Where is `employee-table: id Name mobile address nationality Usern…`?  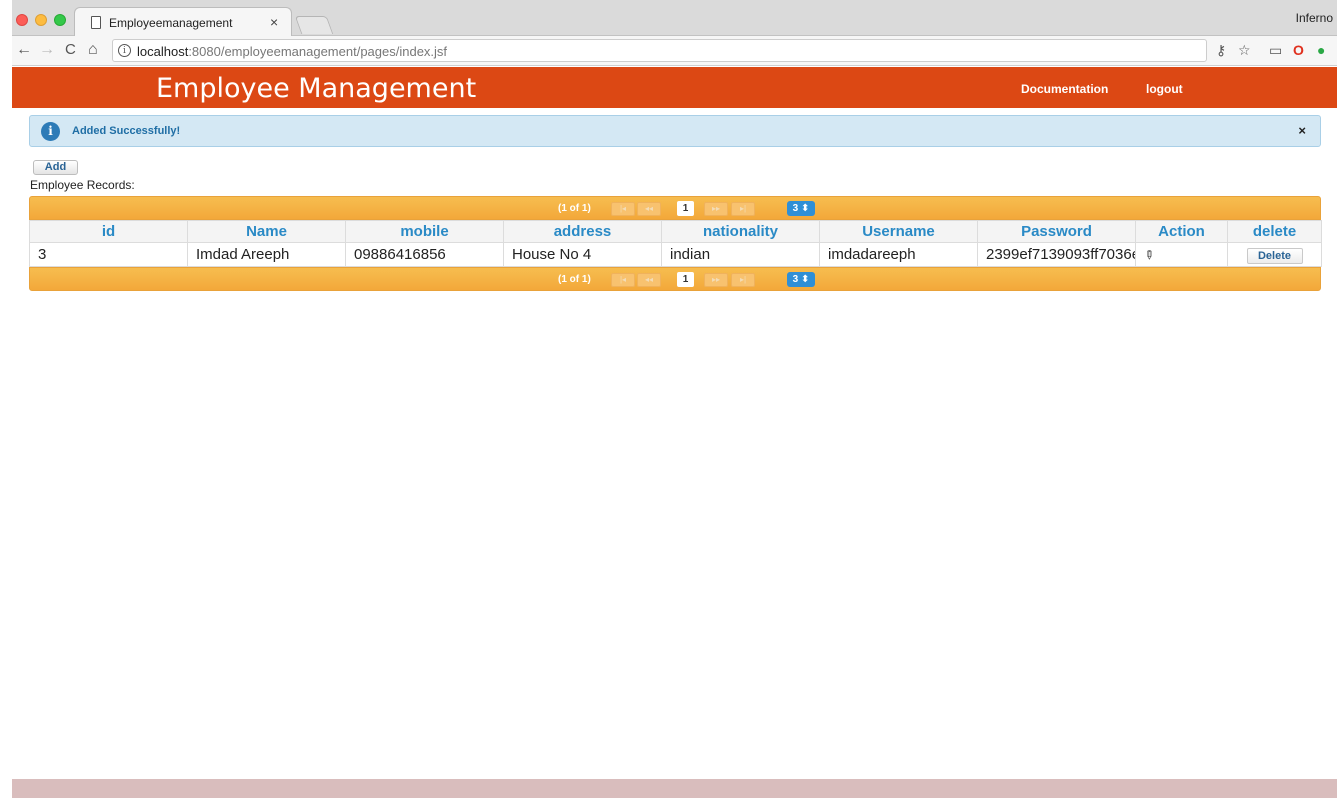 employee-table: id Name mobile address nationality Usern… is located at coordinates (675, 243).